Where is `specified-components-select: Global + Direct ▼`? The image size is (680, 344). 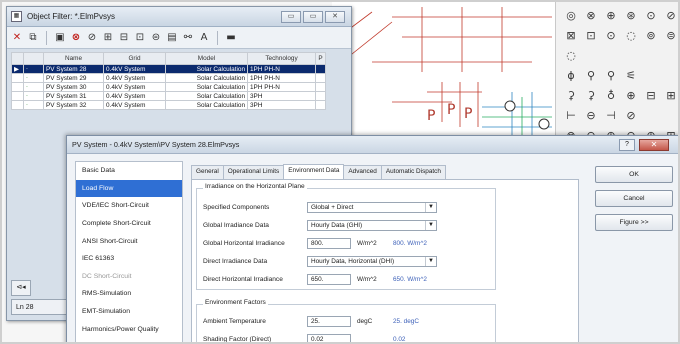 specified-components-select: Global + Direct ▼ is located at coordinates (372, 207).